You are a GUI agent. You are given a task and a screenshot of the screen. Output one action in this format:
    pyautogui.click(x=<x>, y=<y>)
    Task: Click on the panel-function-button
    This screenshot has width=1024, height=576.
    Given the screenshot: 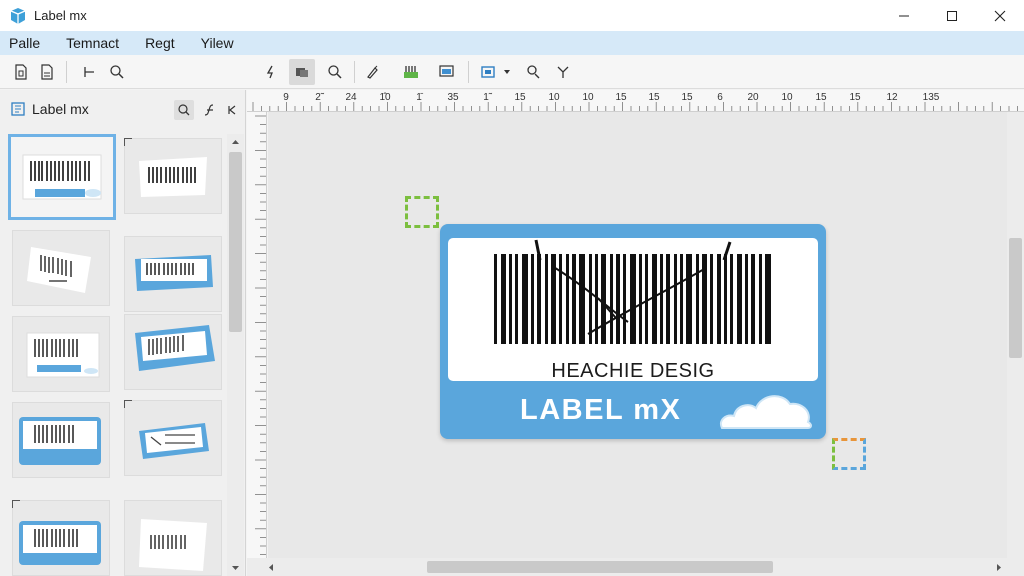 What is the action you would take?
    pyautogui.click(x=210, y=110)
    